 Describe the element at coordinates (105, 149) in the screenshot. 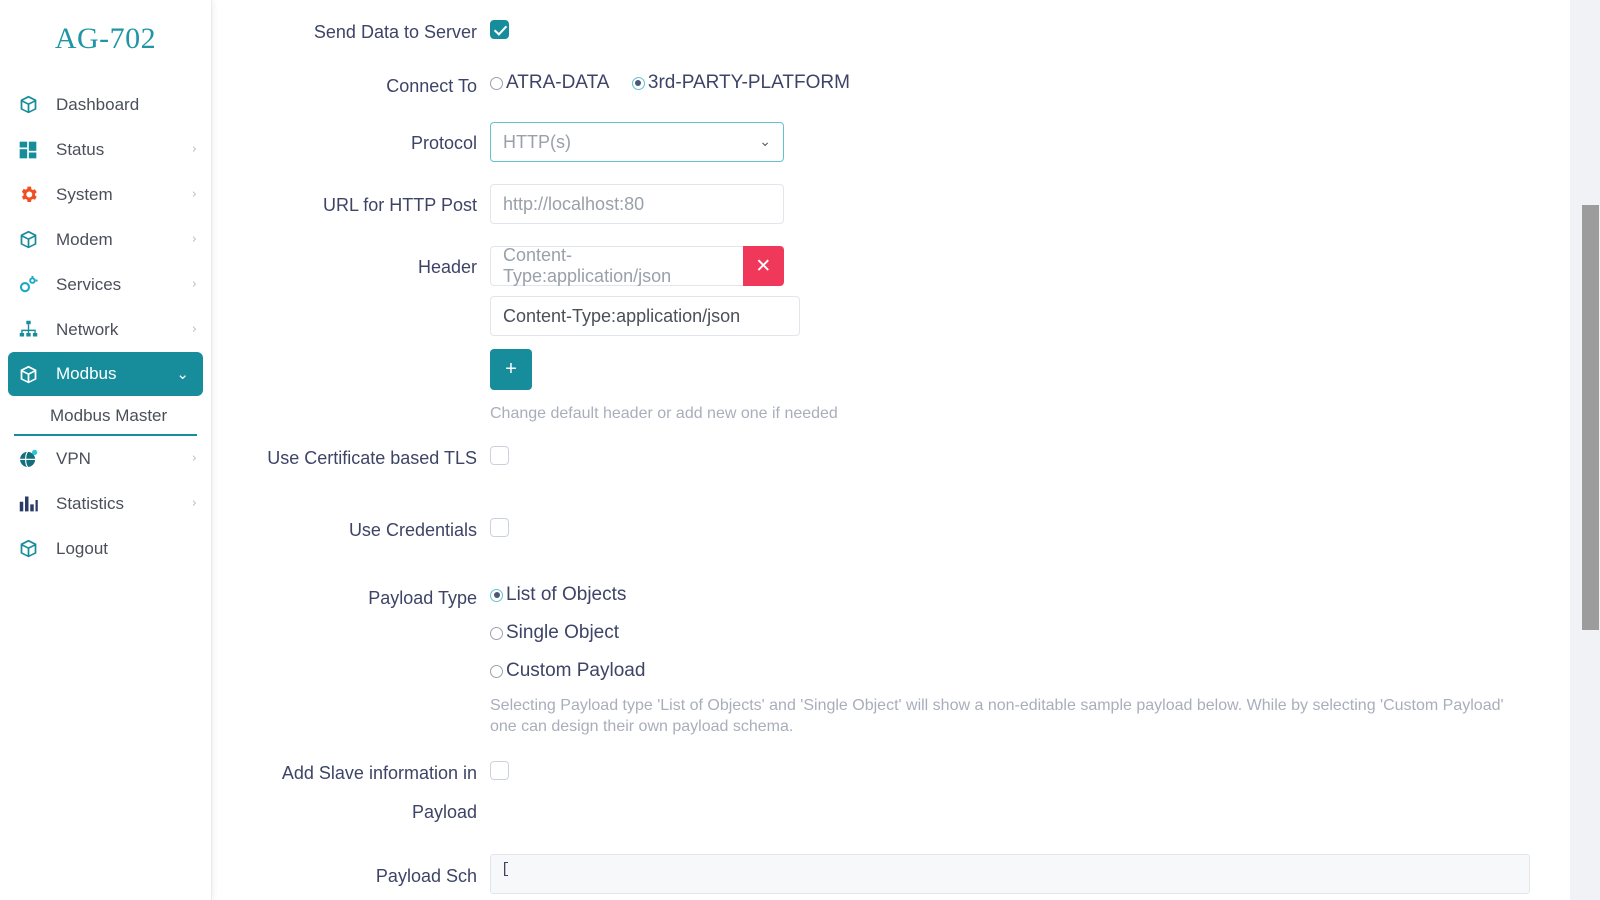

I see `sidebar-item-status: Status ›` at that location.